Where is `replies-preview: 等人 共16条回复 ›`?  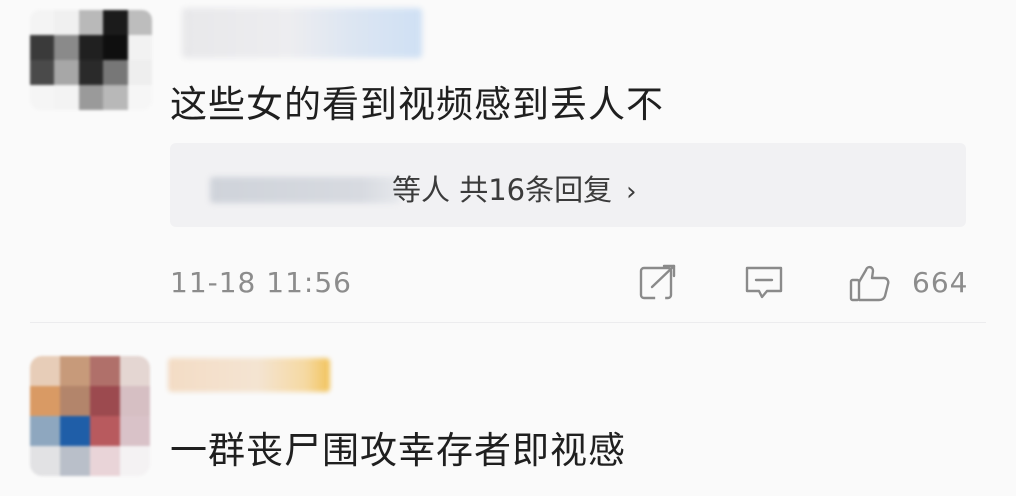 replies-preview: 等人 共16条回复 › is located at coordinates (568, 185).